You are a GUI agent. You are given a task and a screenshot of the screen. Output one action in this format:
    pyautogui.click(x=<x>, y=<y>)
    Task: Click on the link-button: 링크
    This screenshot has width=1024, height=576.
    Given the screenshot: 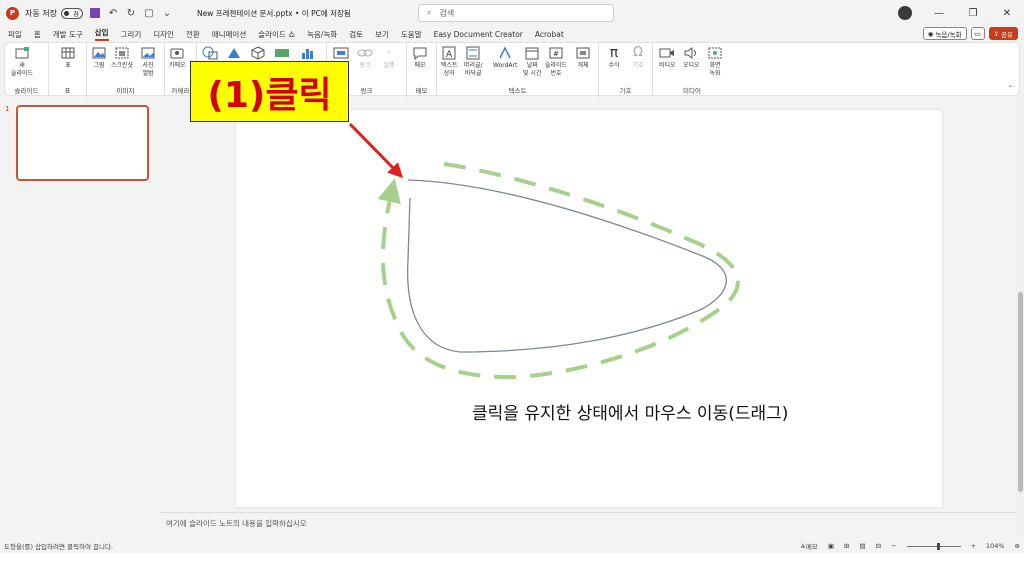 What is the action you would take?
    pyautogui.click(x=365, y=58)
    